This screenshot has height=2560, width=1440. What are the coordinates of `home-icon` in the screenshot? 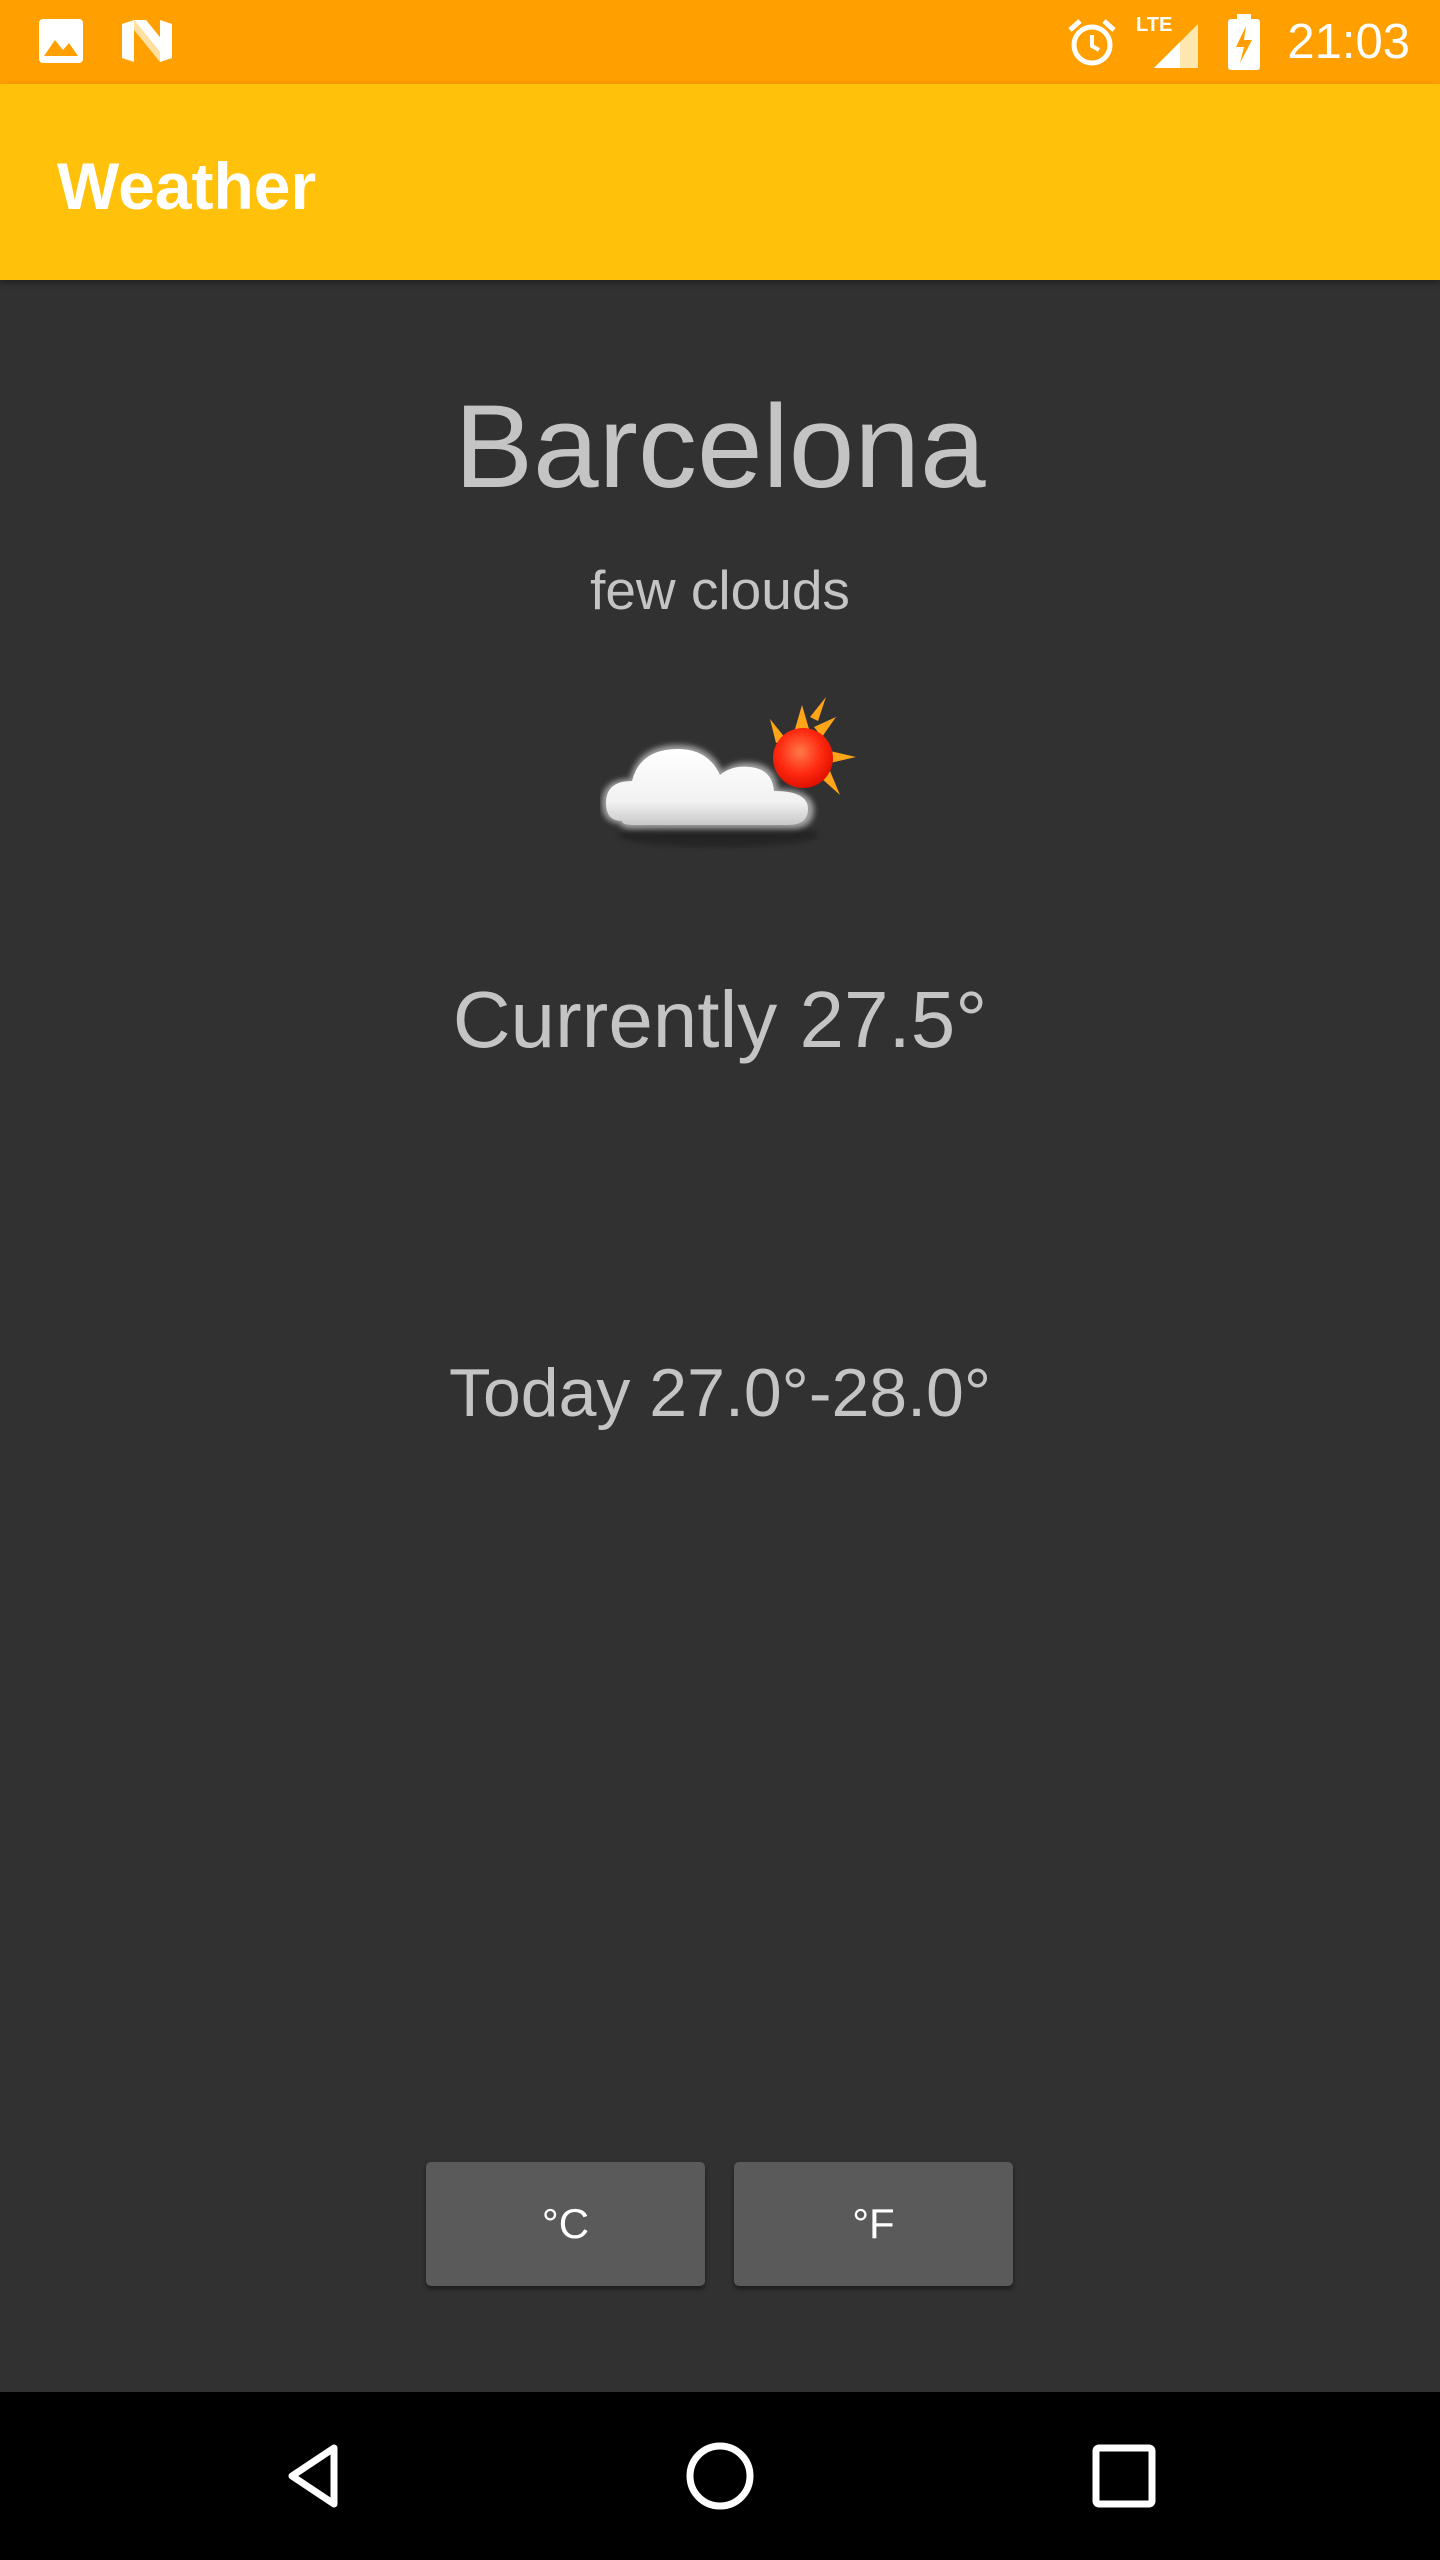 It's located at (720, 2476).